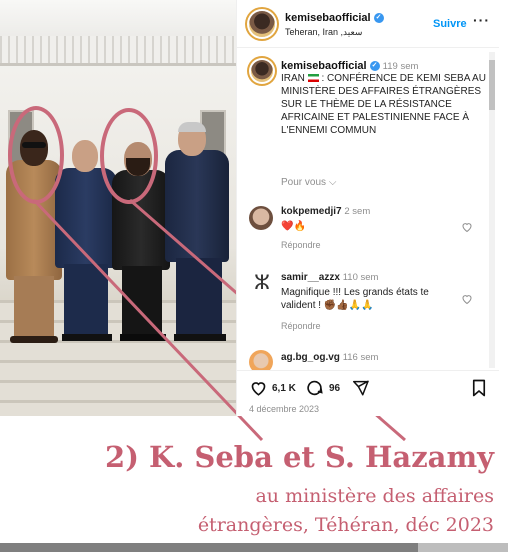  Describe the element at coordinates (328, 18) in the screenshot. I see `username-text: kemisebaofficial` at that location.